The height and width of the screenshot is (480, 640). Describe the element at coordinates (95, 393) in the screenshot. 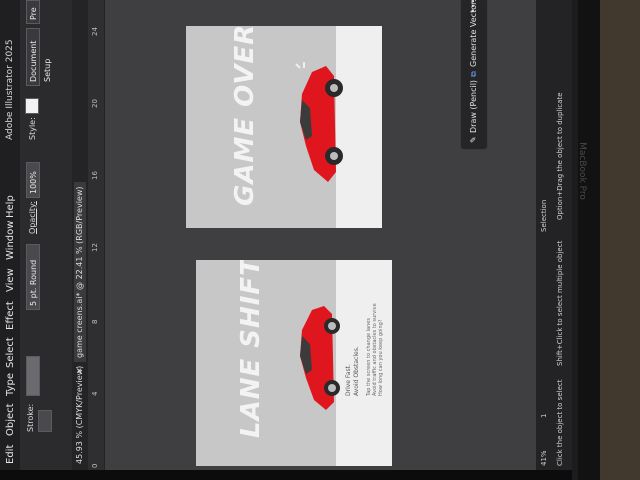

I see `ruler-tick: 4` at that location.